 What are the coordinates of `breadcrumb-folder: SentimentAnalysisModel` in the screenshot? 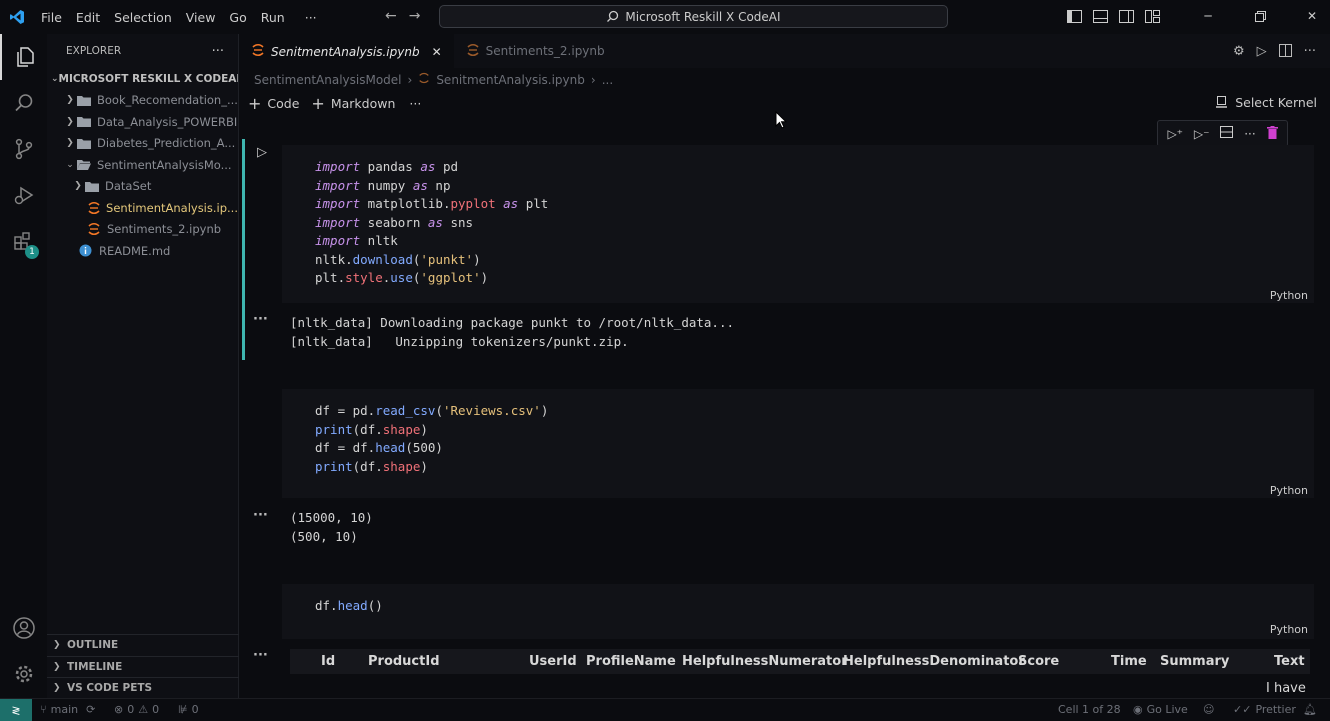 It's located at (328, 80).